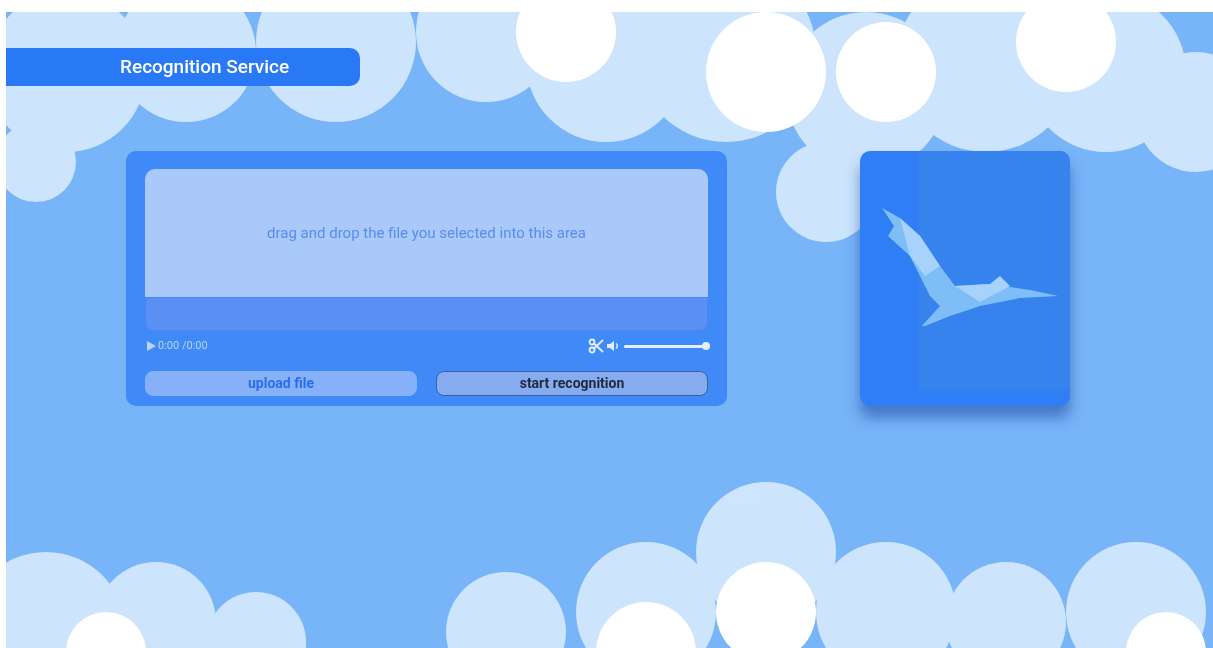 This screenshot has height=648, width=1213. What do you see at coordinates (572, 383) in the screenshot?
I see `start-button: start recognition` at bounding box center [572, 383].